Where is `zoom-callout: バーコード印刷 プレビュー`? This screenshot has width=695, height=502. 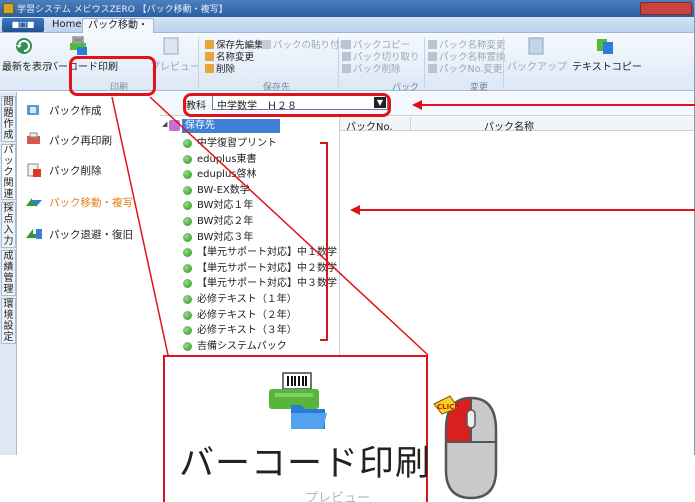
zoom-callout: バーコード印刷 プレビュー is located at coordinates (297, 428).